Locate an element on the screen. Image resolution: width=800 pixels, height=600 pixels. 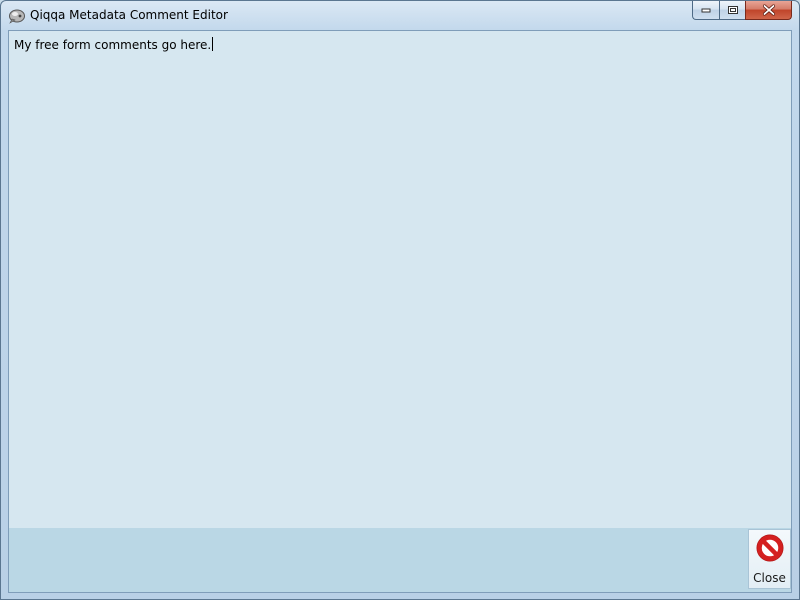
restore-icon is located at coordinates (732, 10).